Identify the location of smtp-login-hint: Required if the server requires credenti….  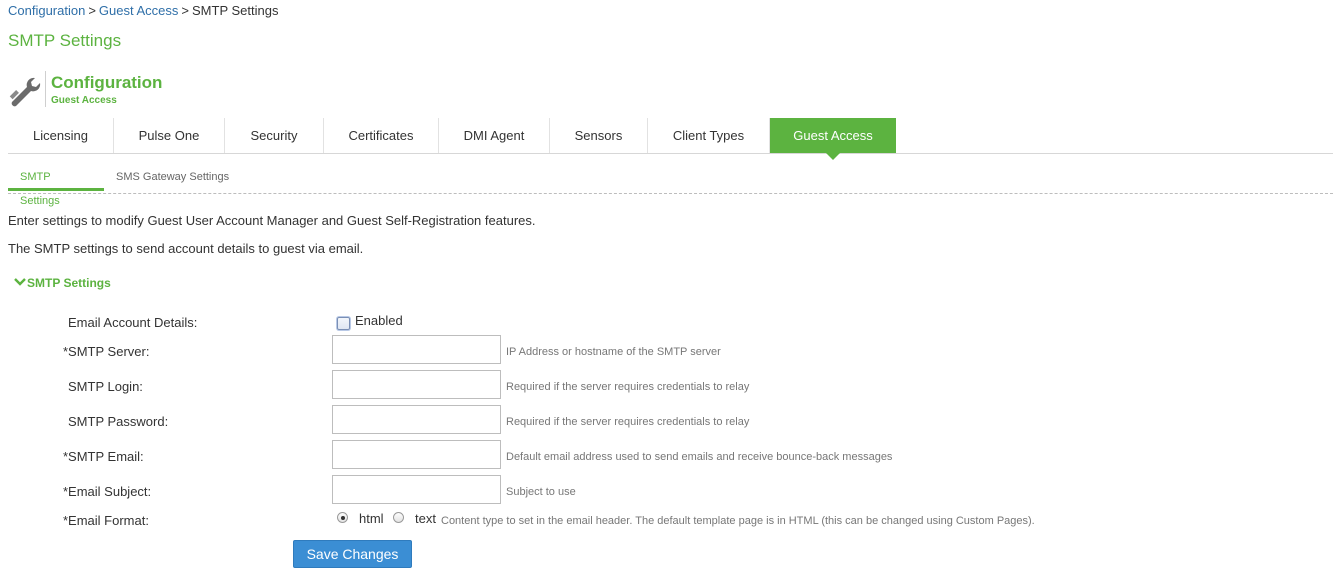
(628, 387).